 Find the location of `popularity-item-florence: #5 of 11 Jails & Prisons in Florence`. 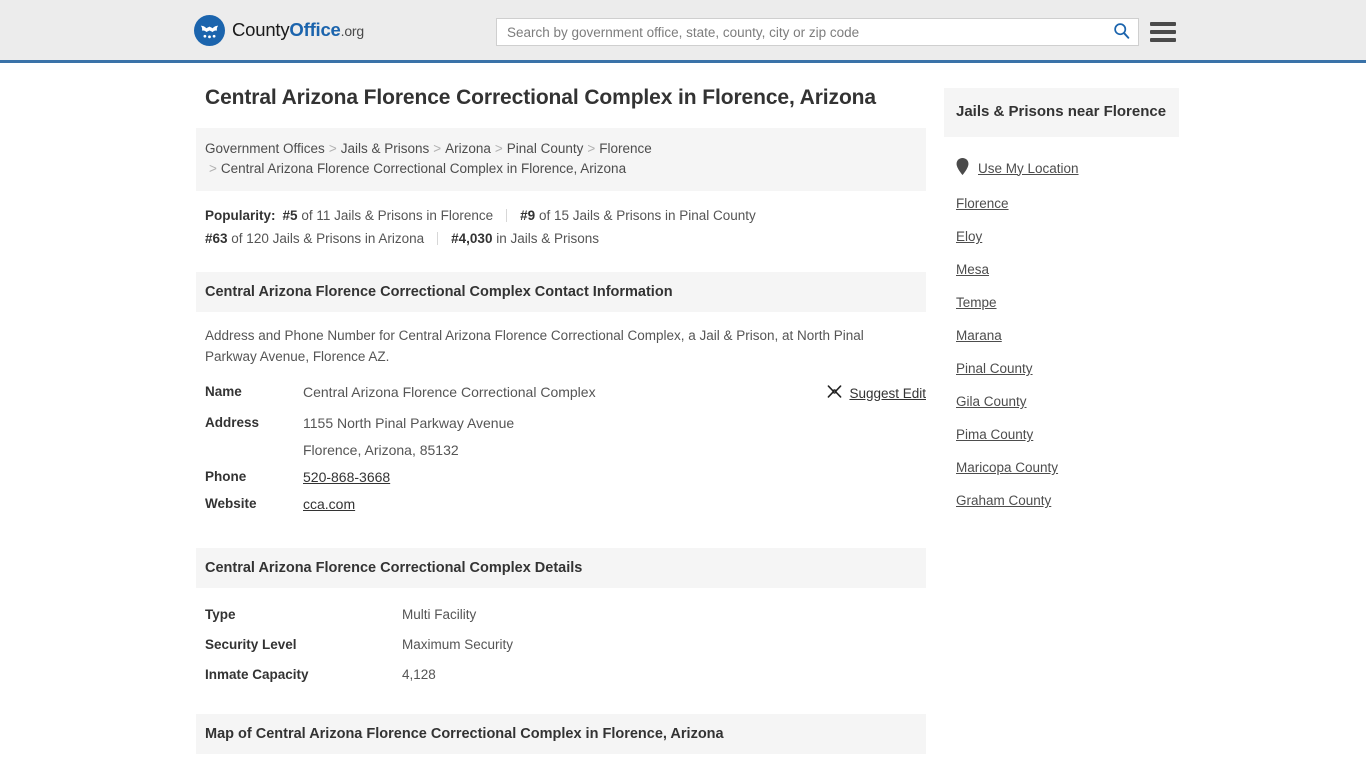

popularity-item-florence: #5 of 11 Jails & Prisons in Florence is located at coordinates (388, 215).